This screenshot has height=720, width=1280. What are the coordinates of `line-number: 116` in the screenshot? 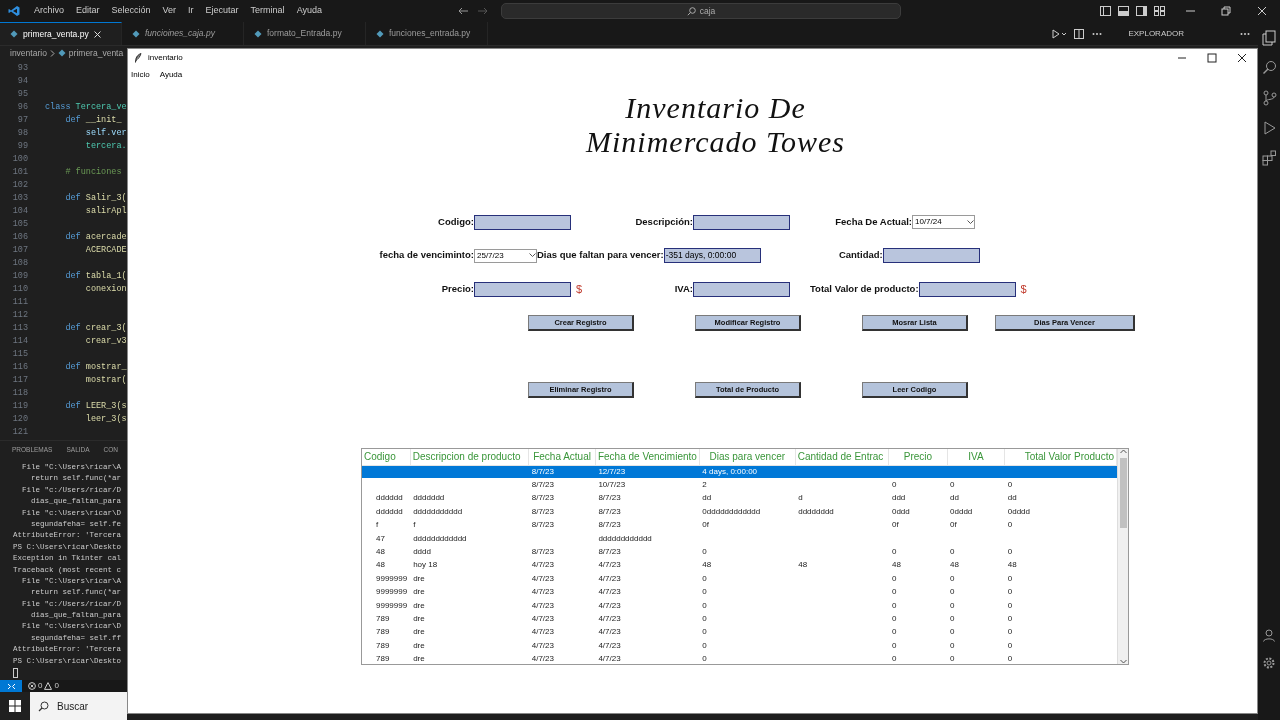 It's located at (19, 367).